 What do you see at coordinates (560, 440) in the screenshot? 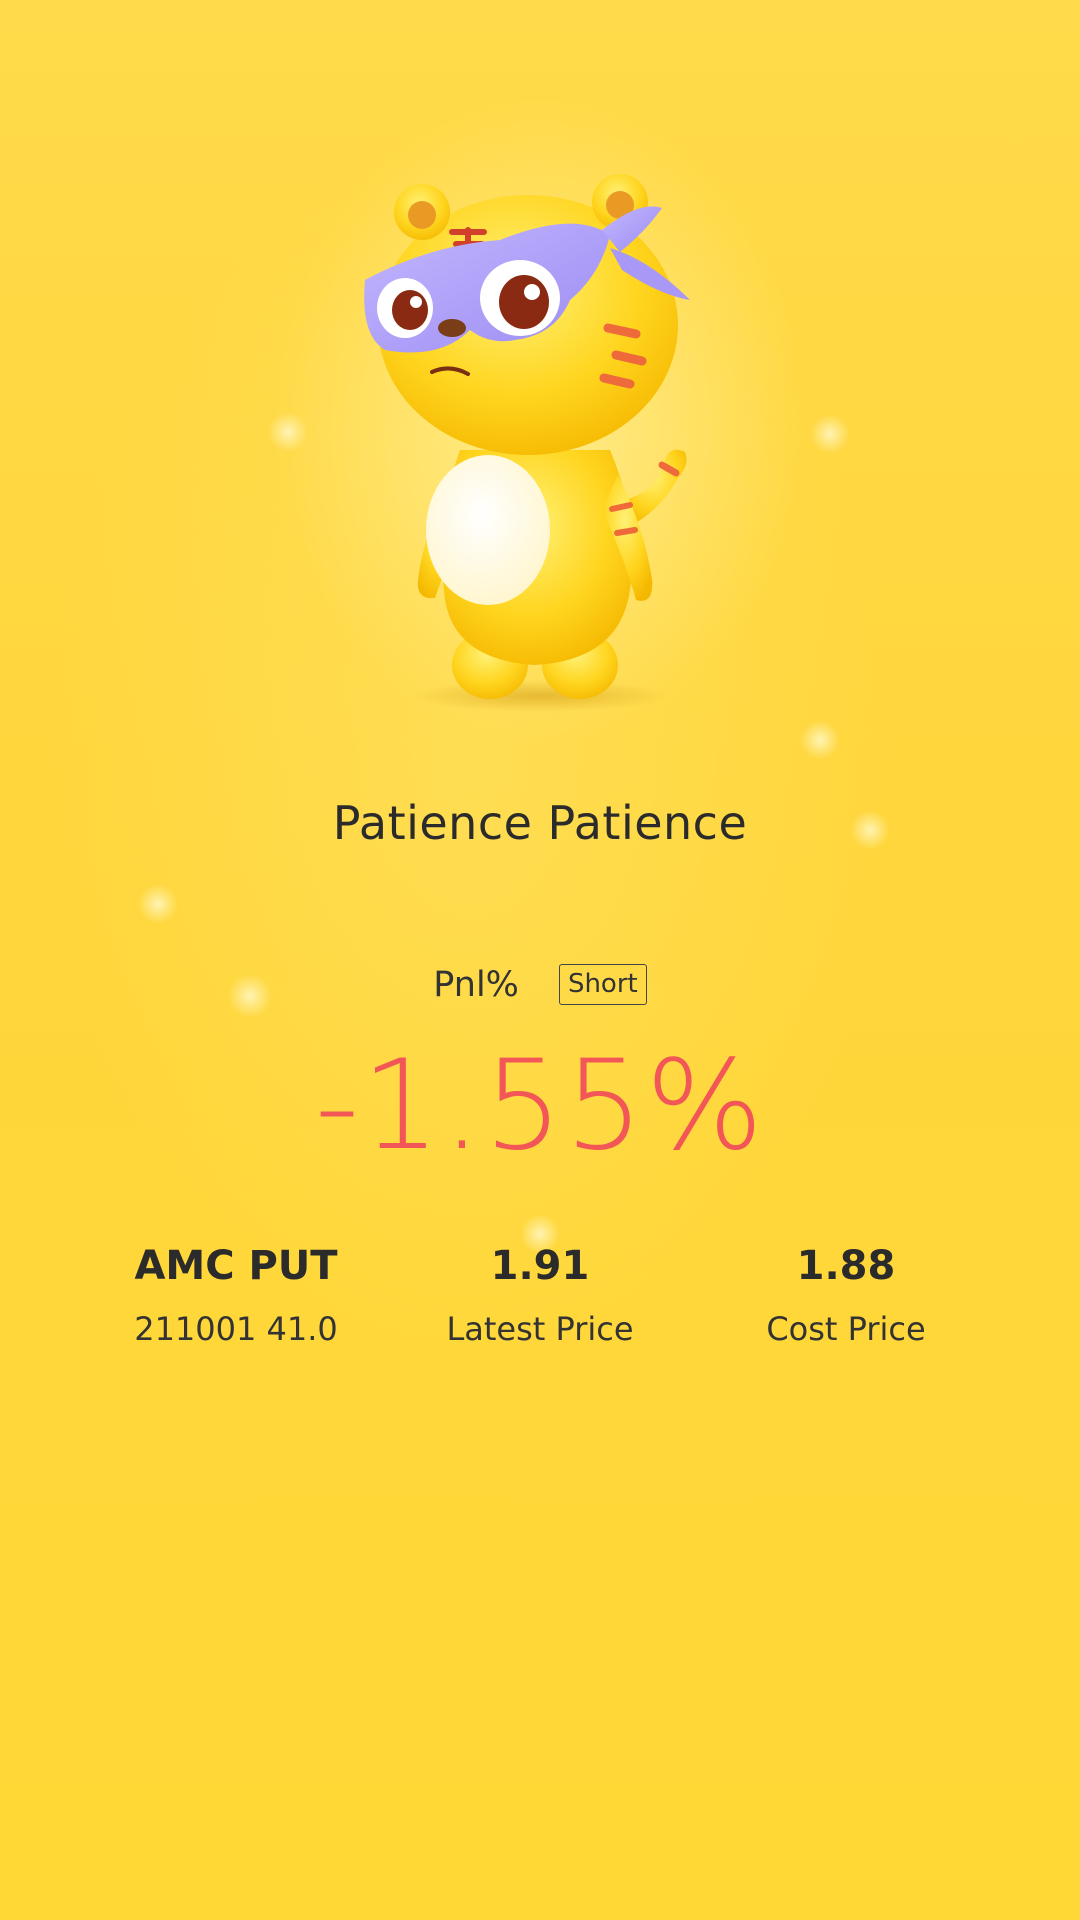
I see `tiger-mascot-masked-icon` at bounding box center [560, 440].